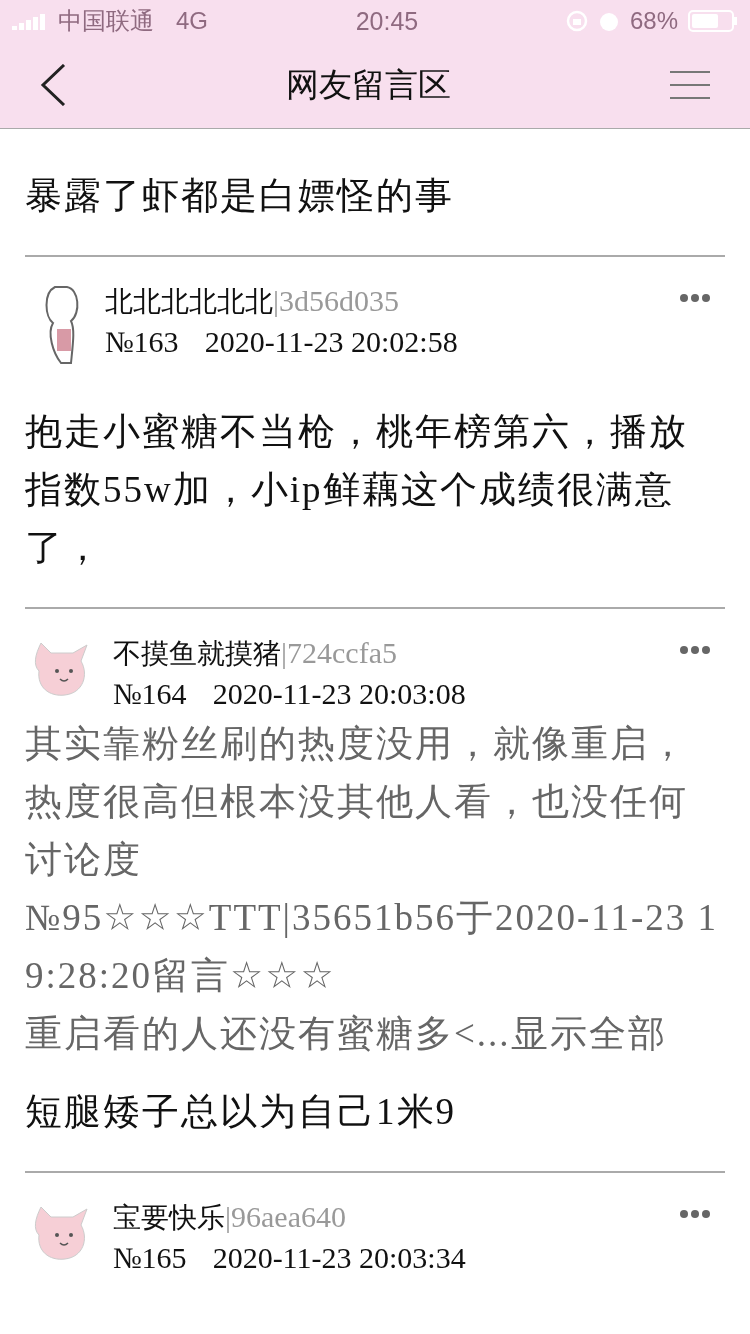  I want to click on user-name: 宝要快乐, so click(169, 1218).